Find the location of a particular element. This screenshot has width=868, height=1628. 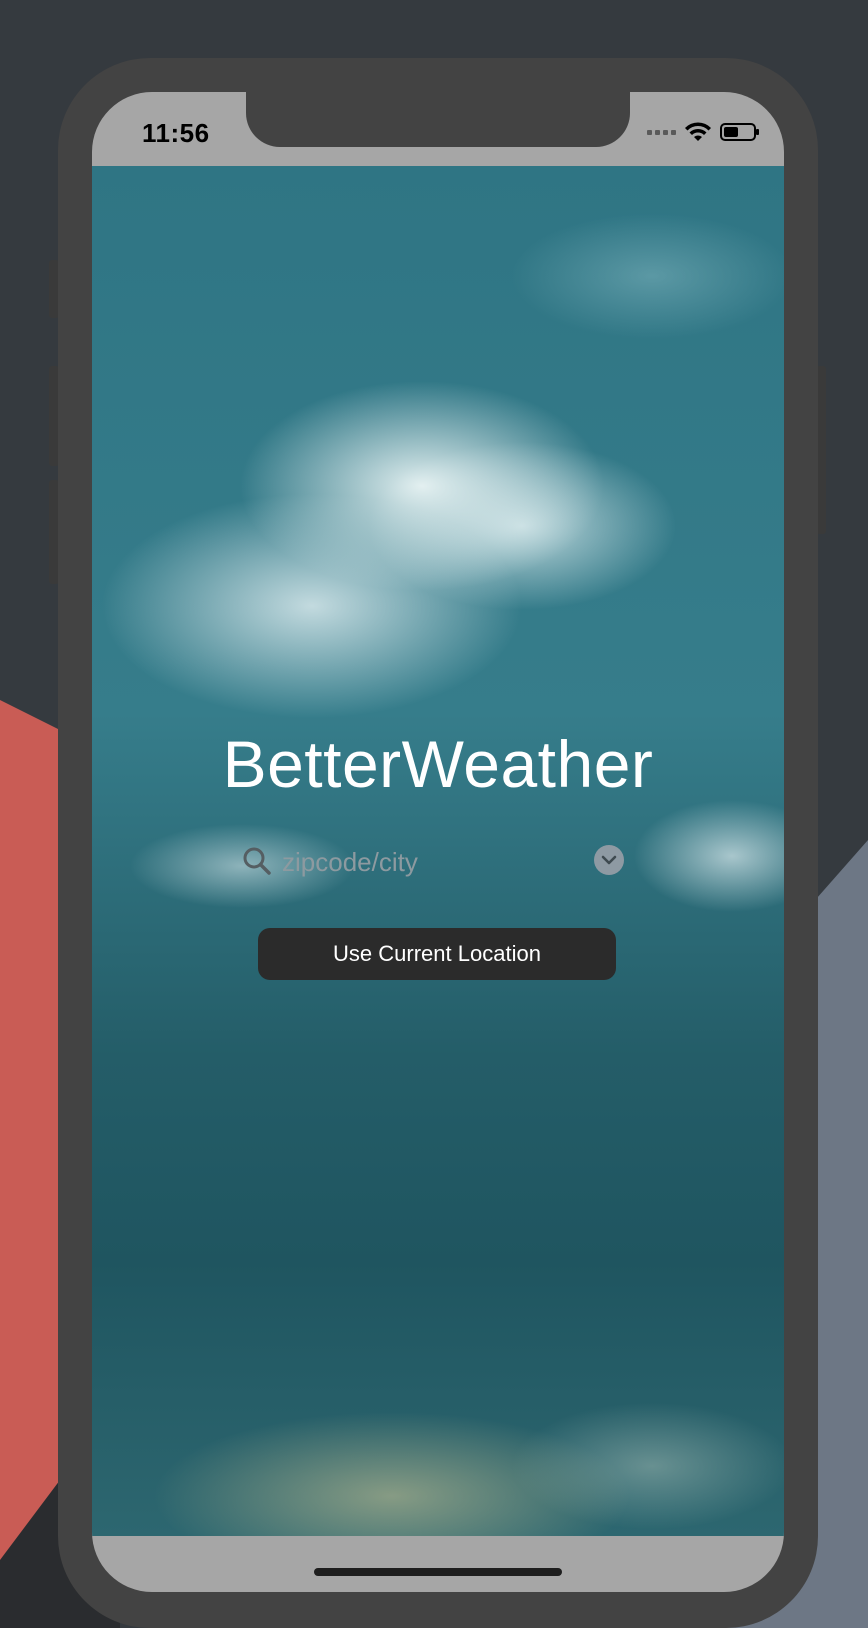

chevron-down-icon is located at coordinates (609, 860).